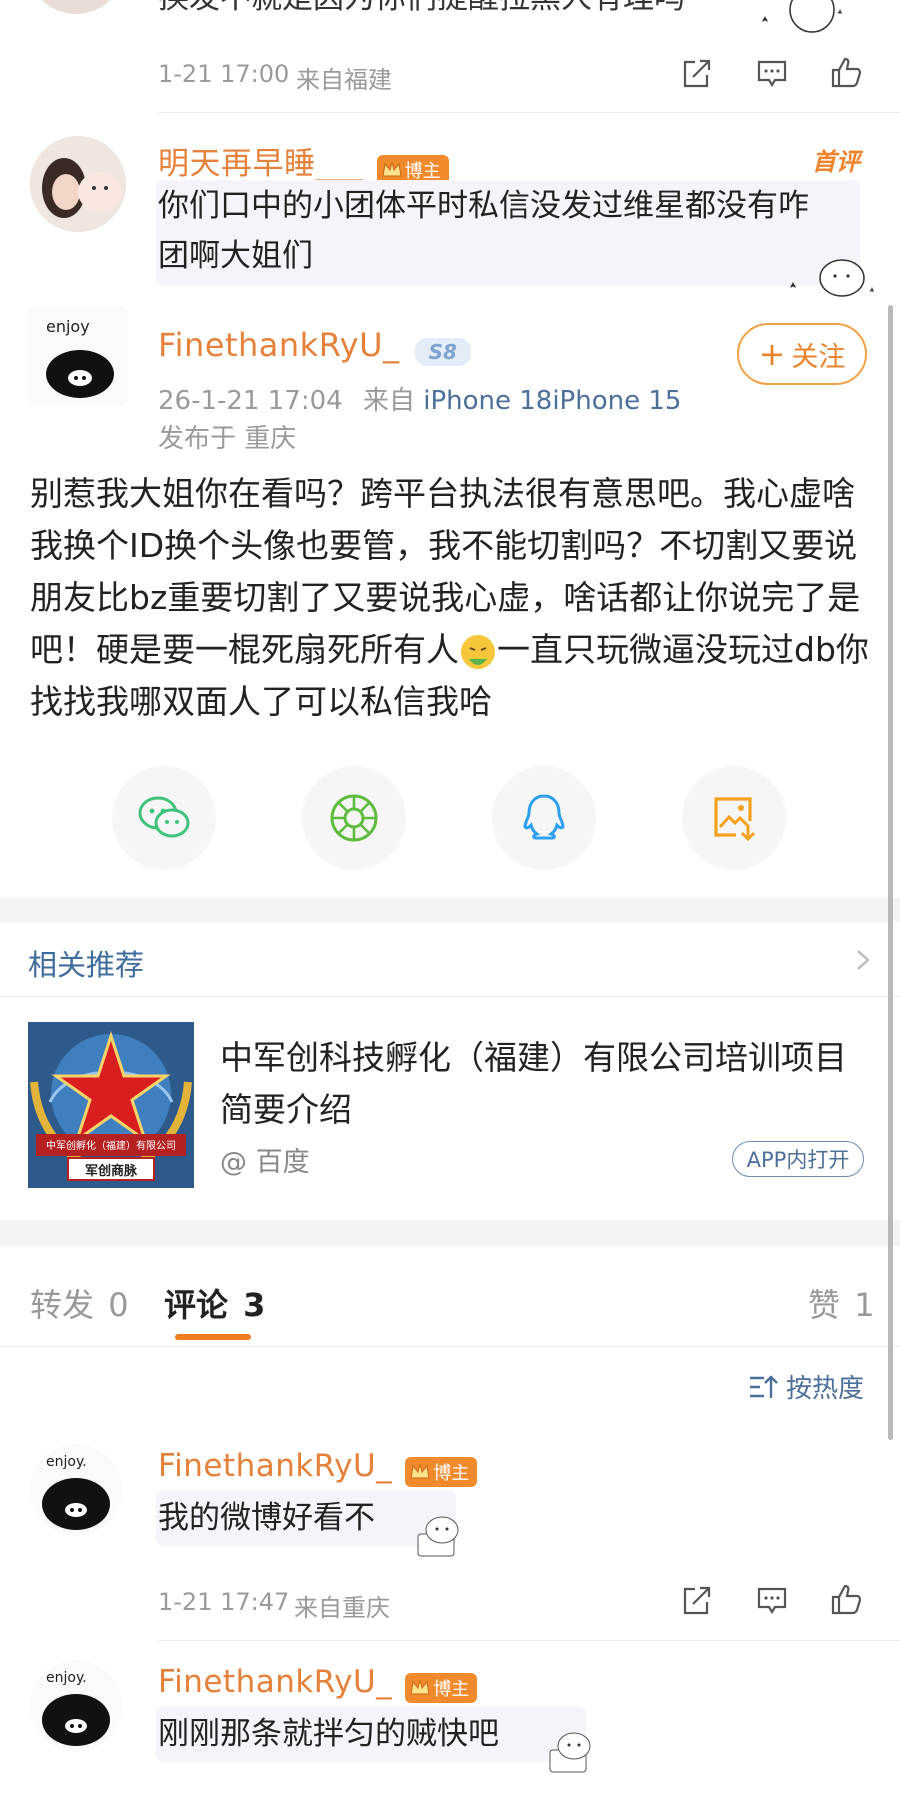 Image resolution: width=900 pixels, height=1800 pixels. I want to click on thumbnail-brand: 军创商脉, so click(110, 1171).